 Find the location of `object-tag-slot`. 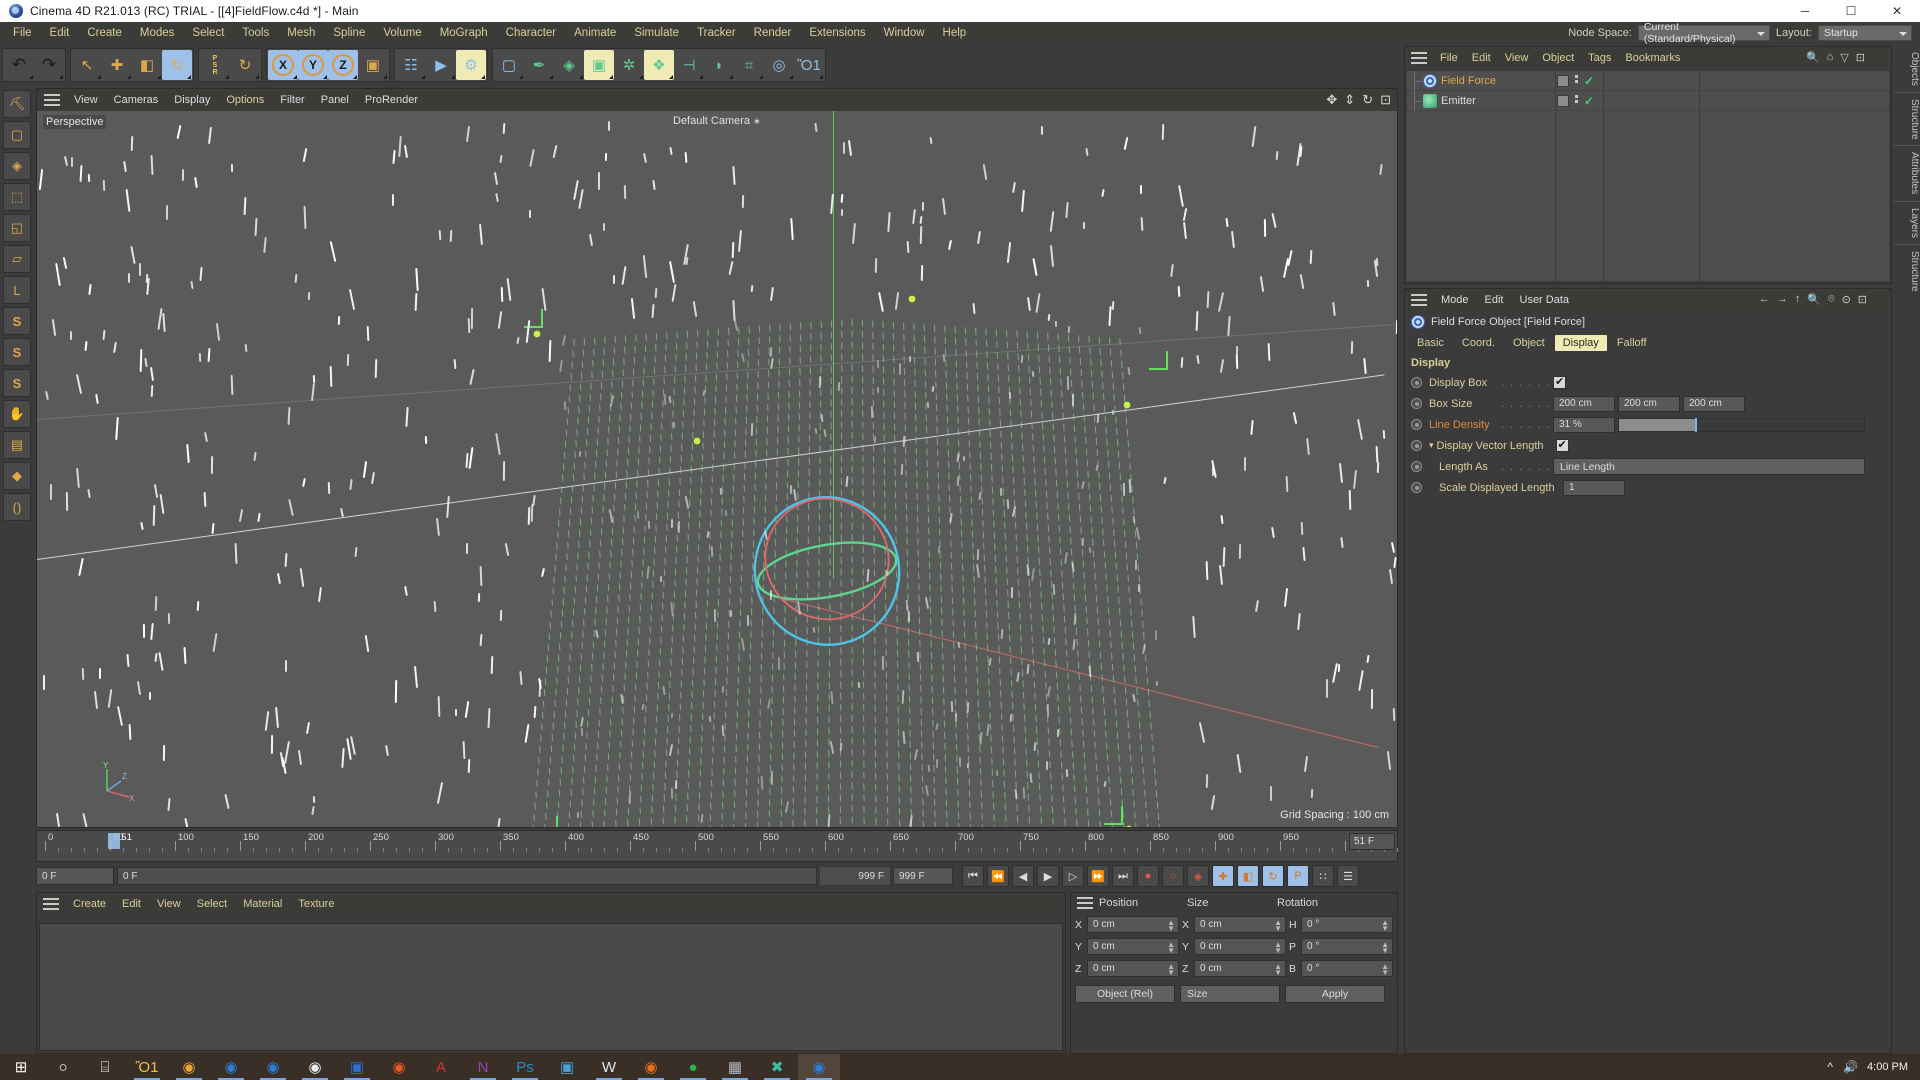

object-tag-slot is located at coordinates (1563, 81).